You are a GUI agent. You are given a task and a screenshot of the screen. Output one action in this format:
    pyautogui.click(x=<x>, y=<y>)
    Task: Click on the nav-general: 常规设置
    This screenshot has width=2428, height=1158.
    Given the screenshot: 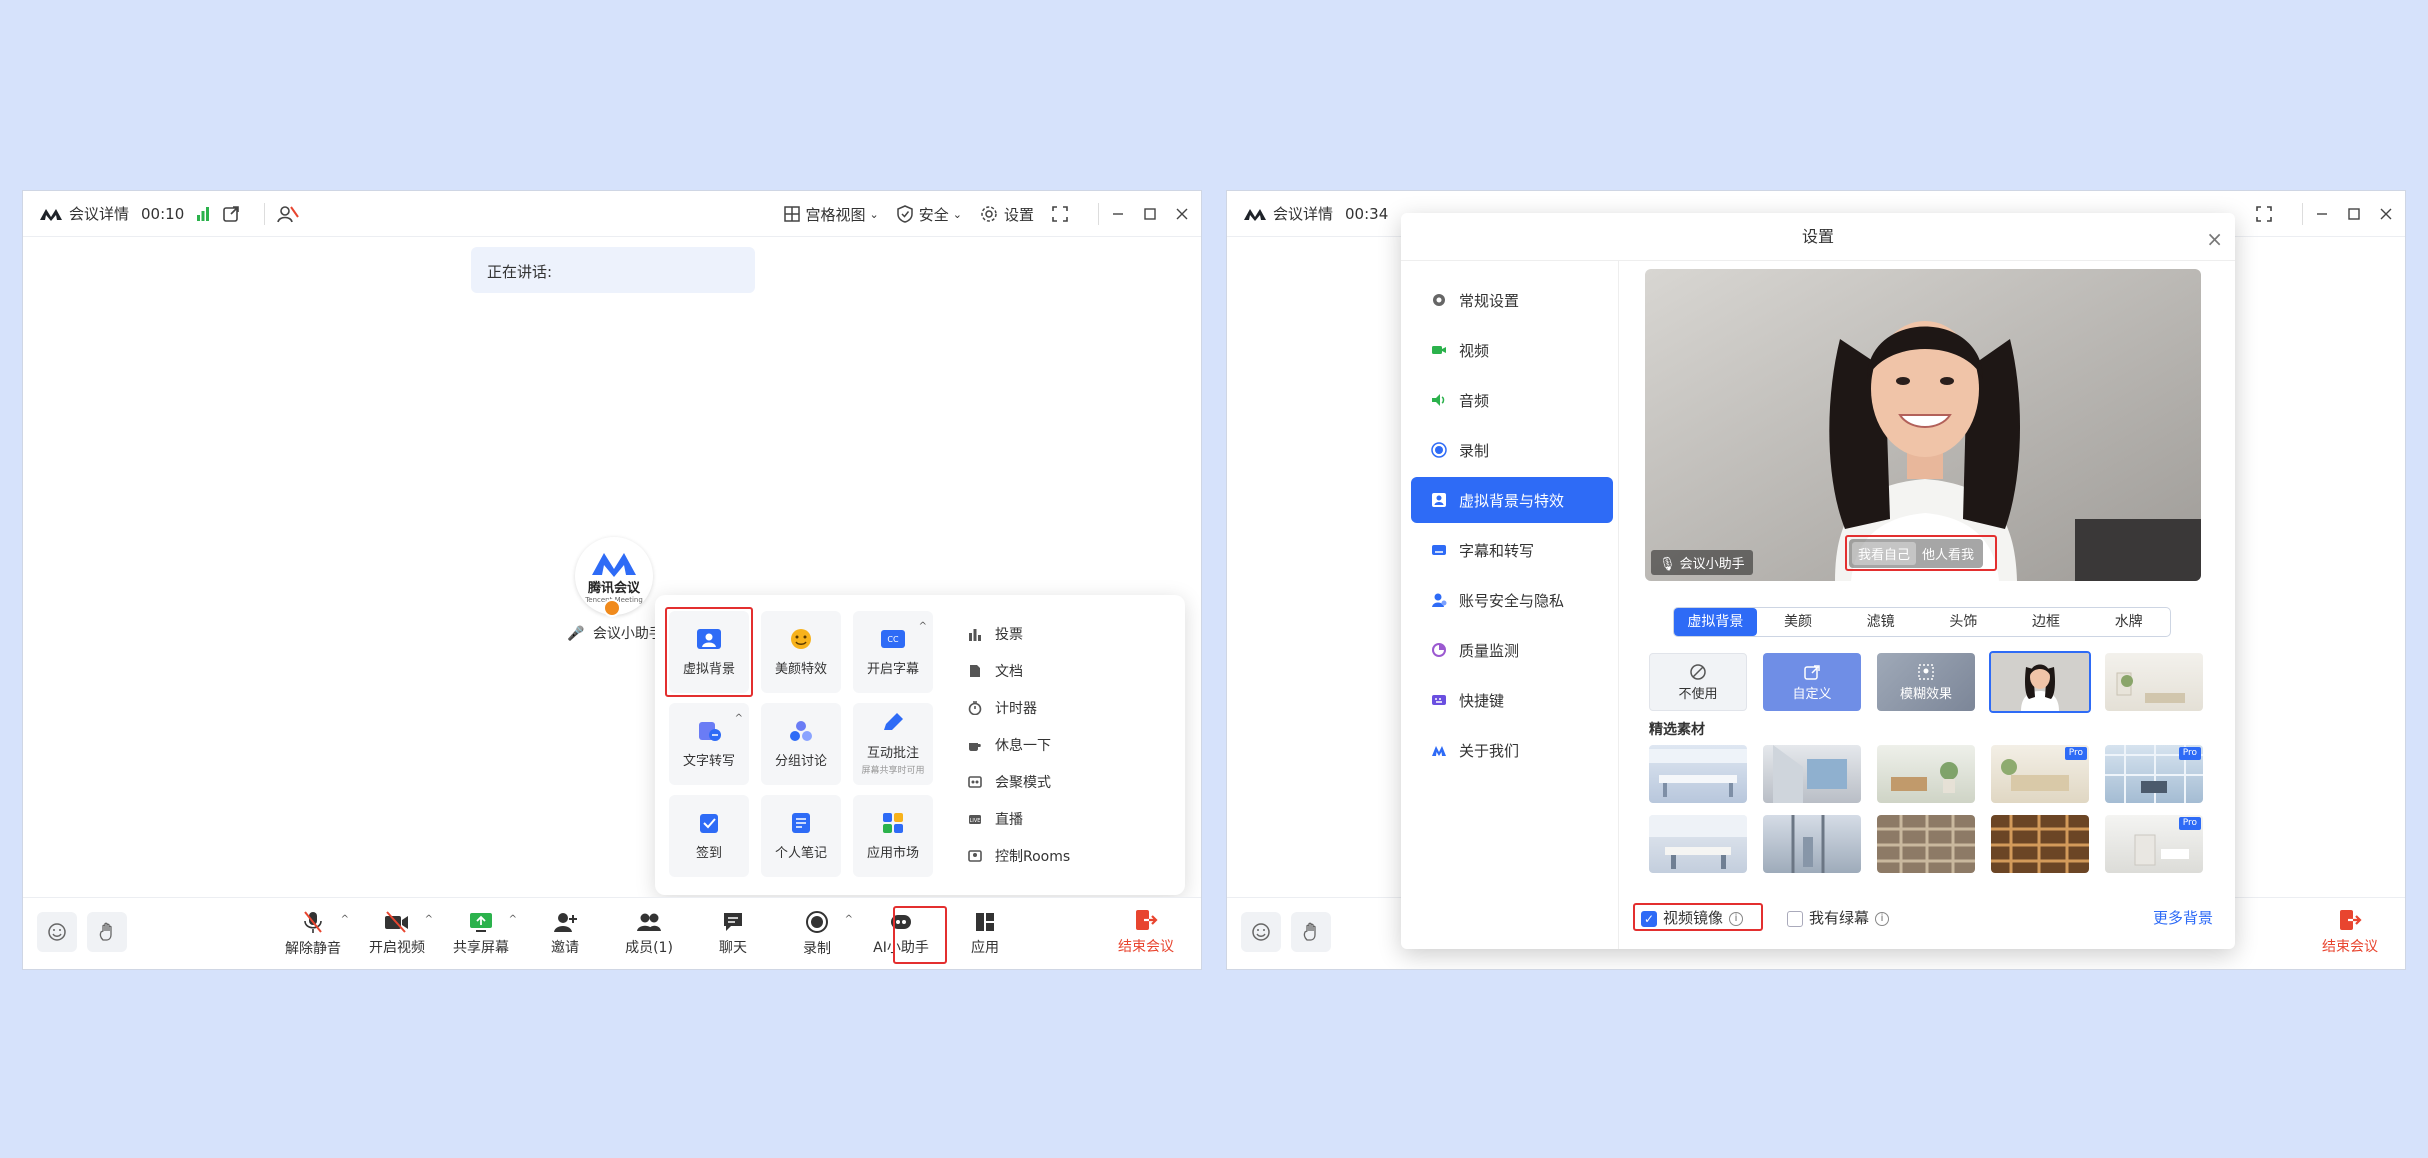 What is the action you would take?
    pyautogui.click(x=1512, y=300)
    